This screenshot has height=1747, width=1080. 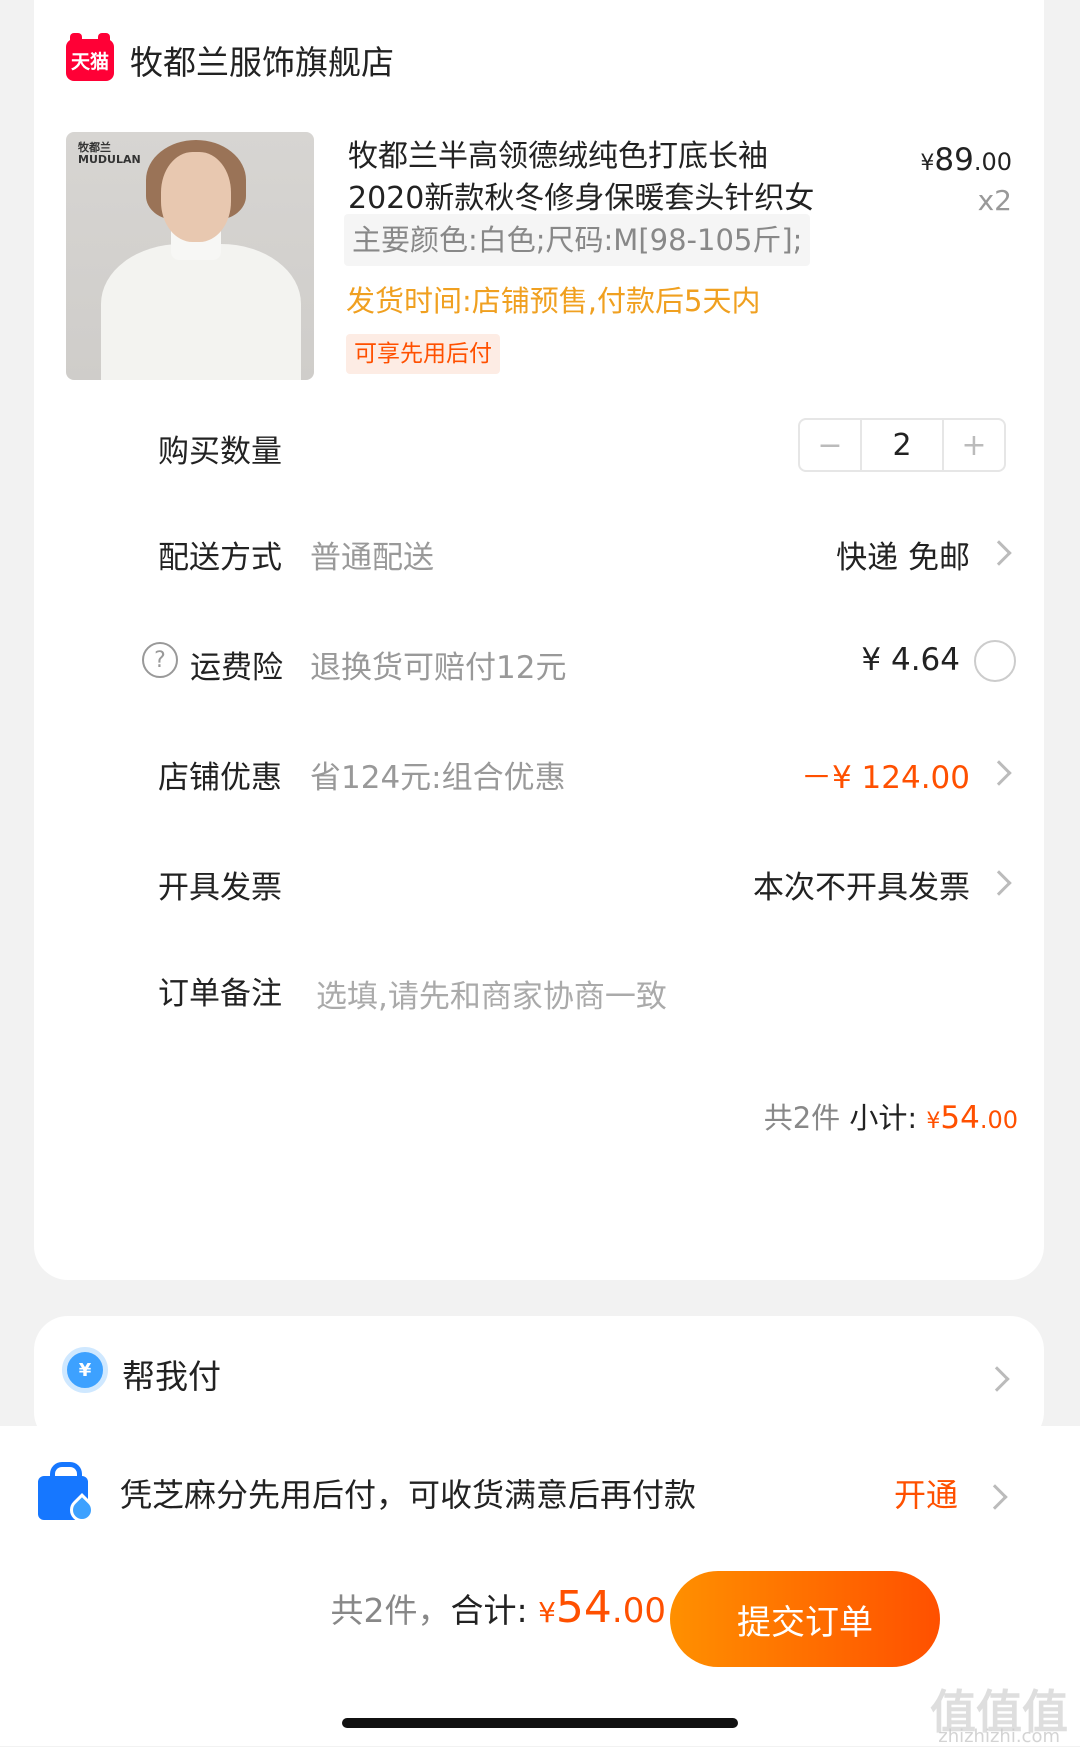 I want to click on shipping-insurance-radio, so click(x=995, y=661).